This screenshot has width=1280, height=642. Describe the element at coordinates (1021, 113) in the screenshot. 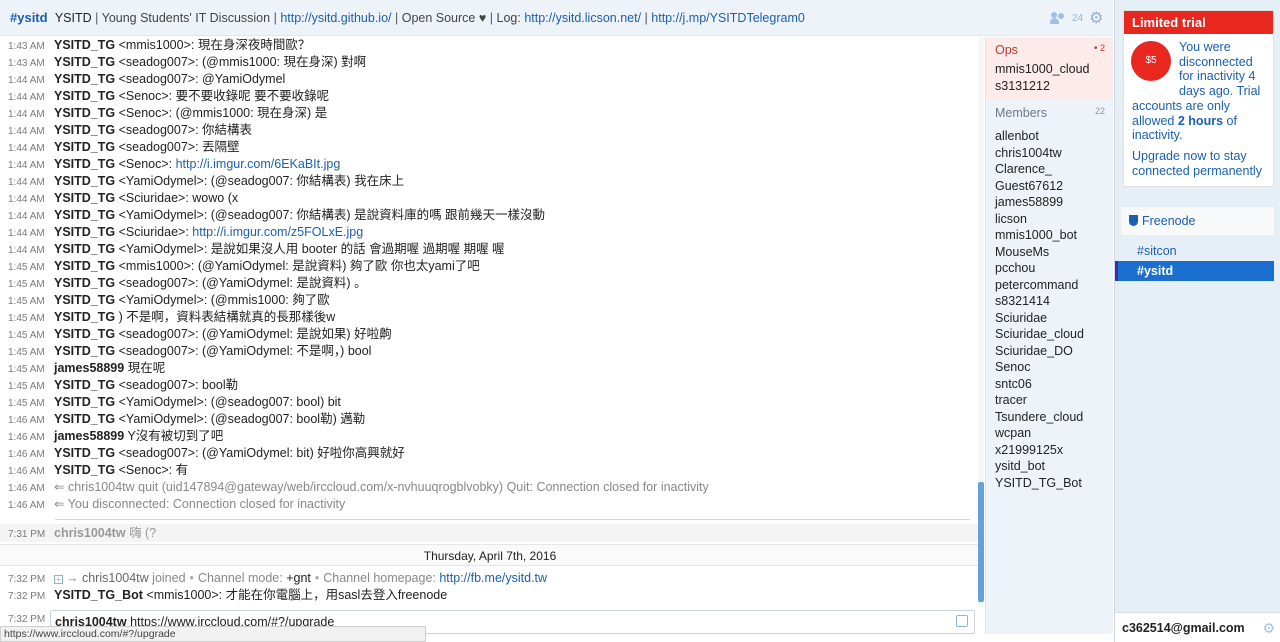

I see `members-title: Members` at that location.